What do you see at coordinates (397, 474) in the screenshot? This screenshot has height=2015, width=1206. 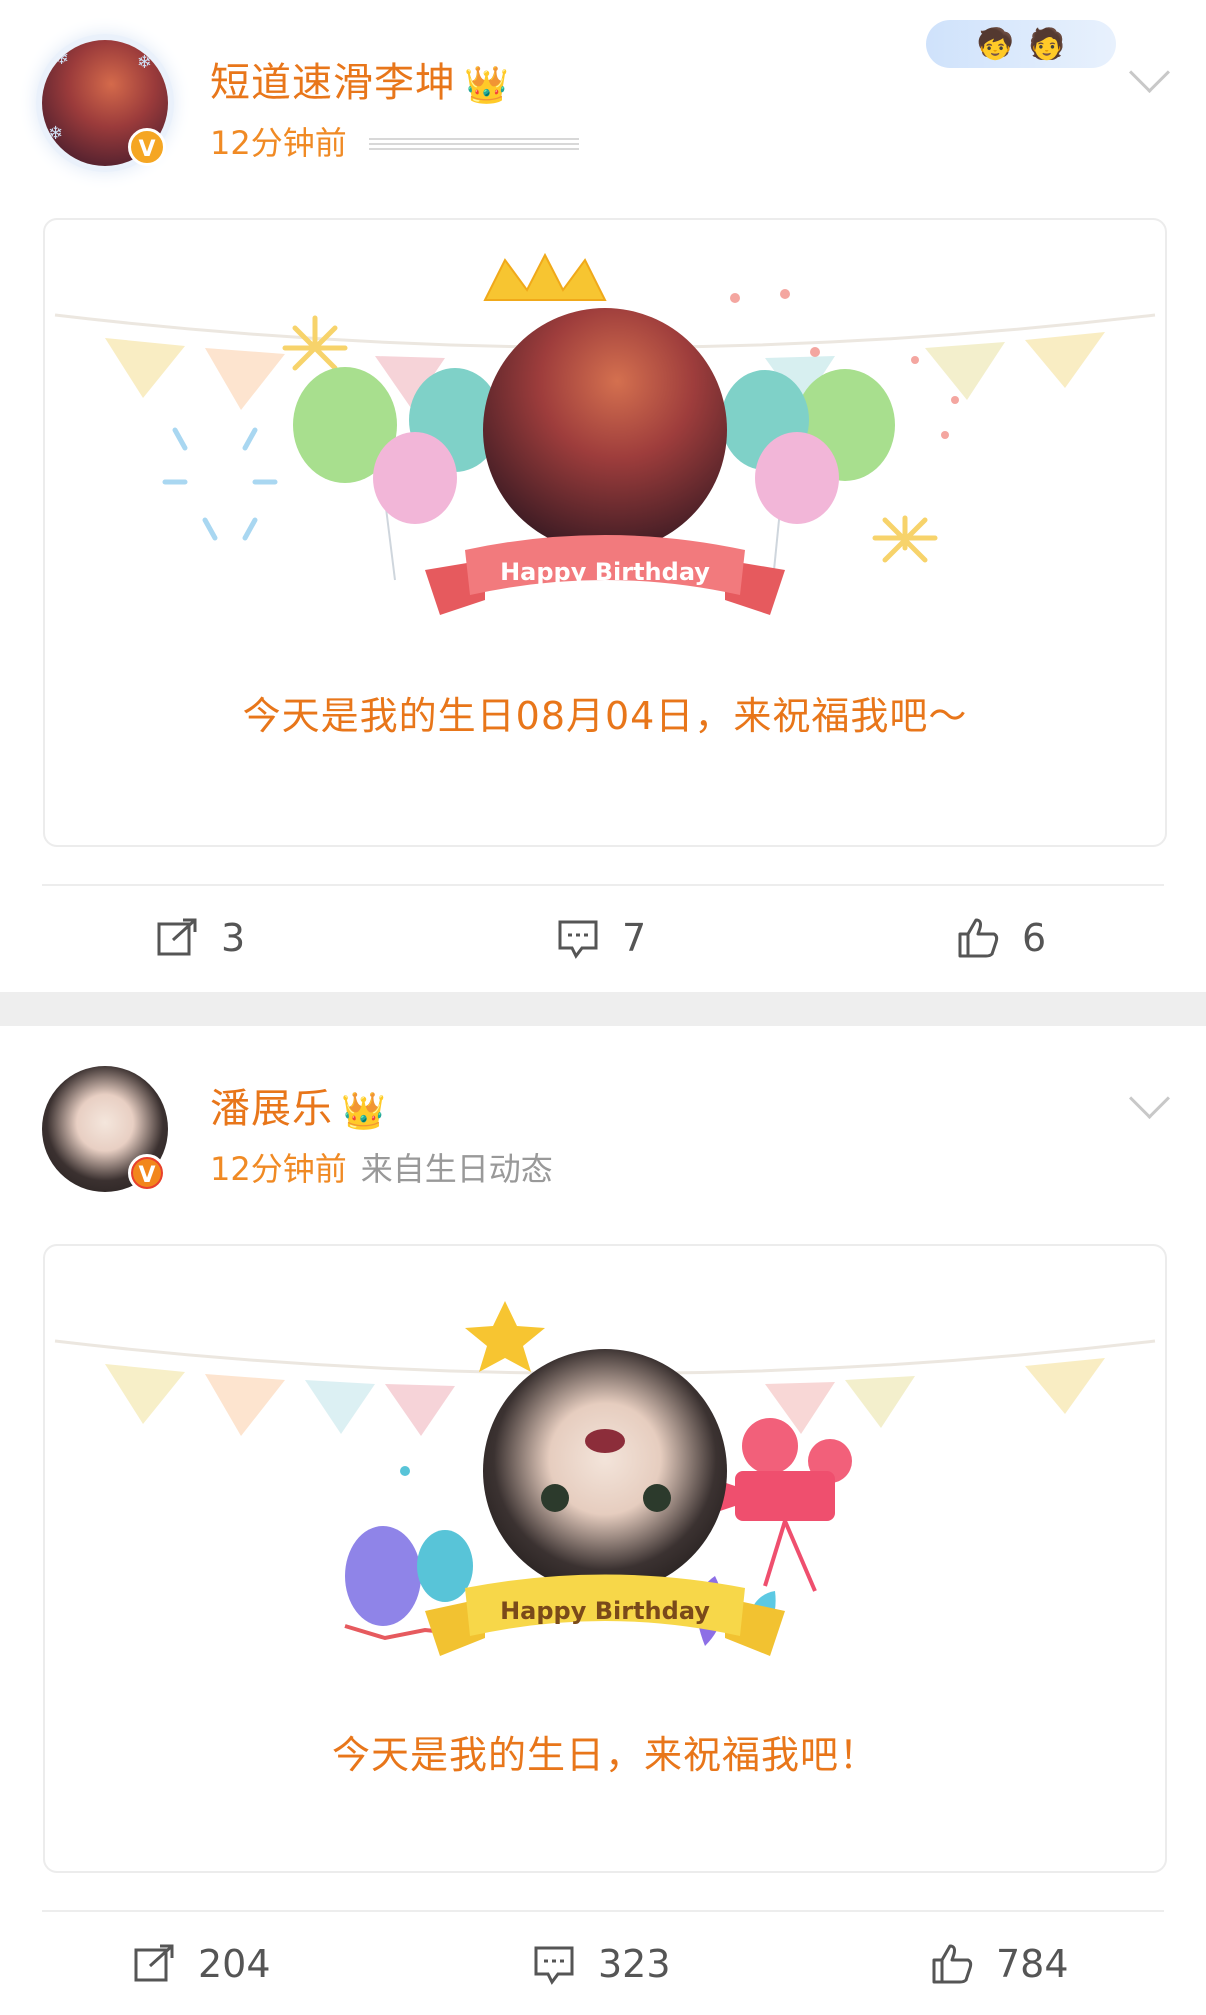 I see `balloons-left` at bounding box center [397, 474].